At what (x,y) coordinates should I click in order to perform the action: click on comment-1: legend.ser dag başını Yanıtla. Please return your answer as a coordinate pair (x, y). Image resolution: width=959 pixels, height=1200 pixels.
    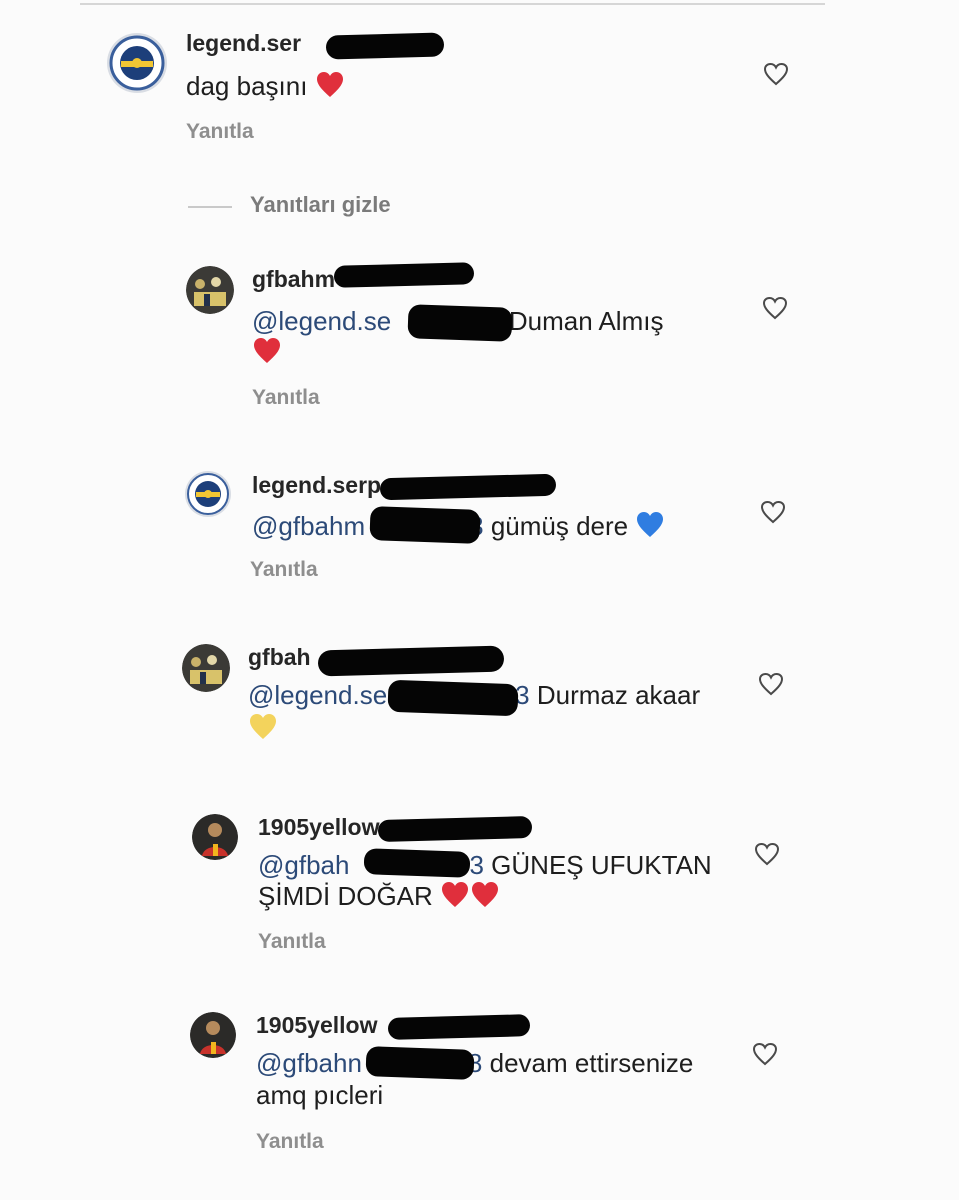
    Looking at the image, I should click on (466, 88).